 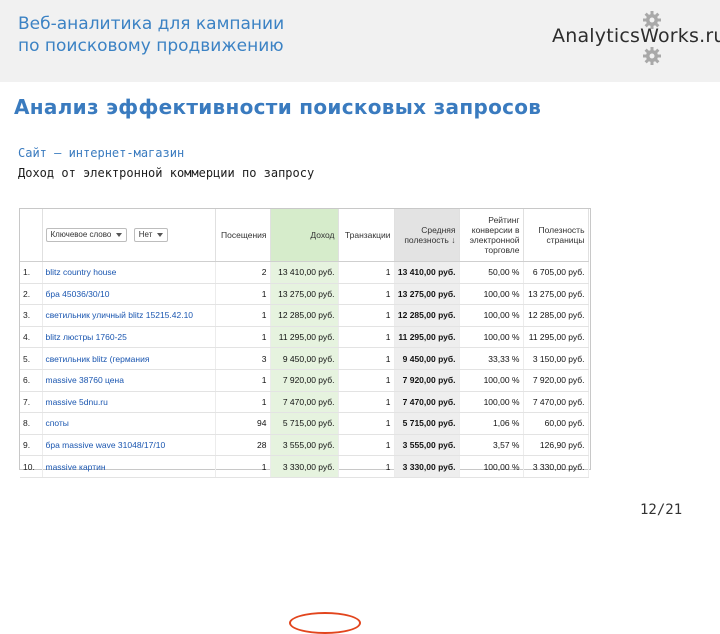 I want to click on avg-value-cell: 7 920,00 руб., so click(x=427, y=380).